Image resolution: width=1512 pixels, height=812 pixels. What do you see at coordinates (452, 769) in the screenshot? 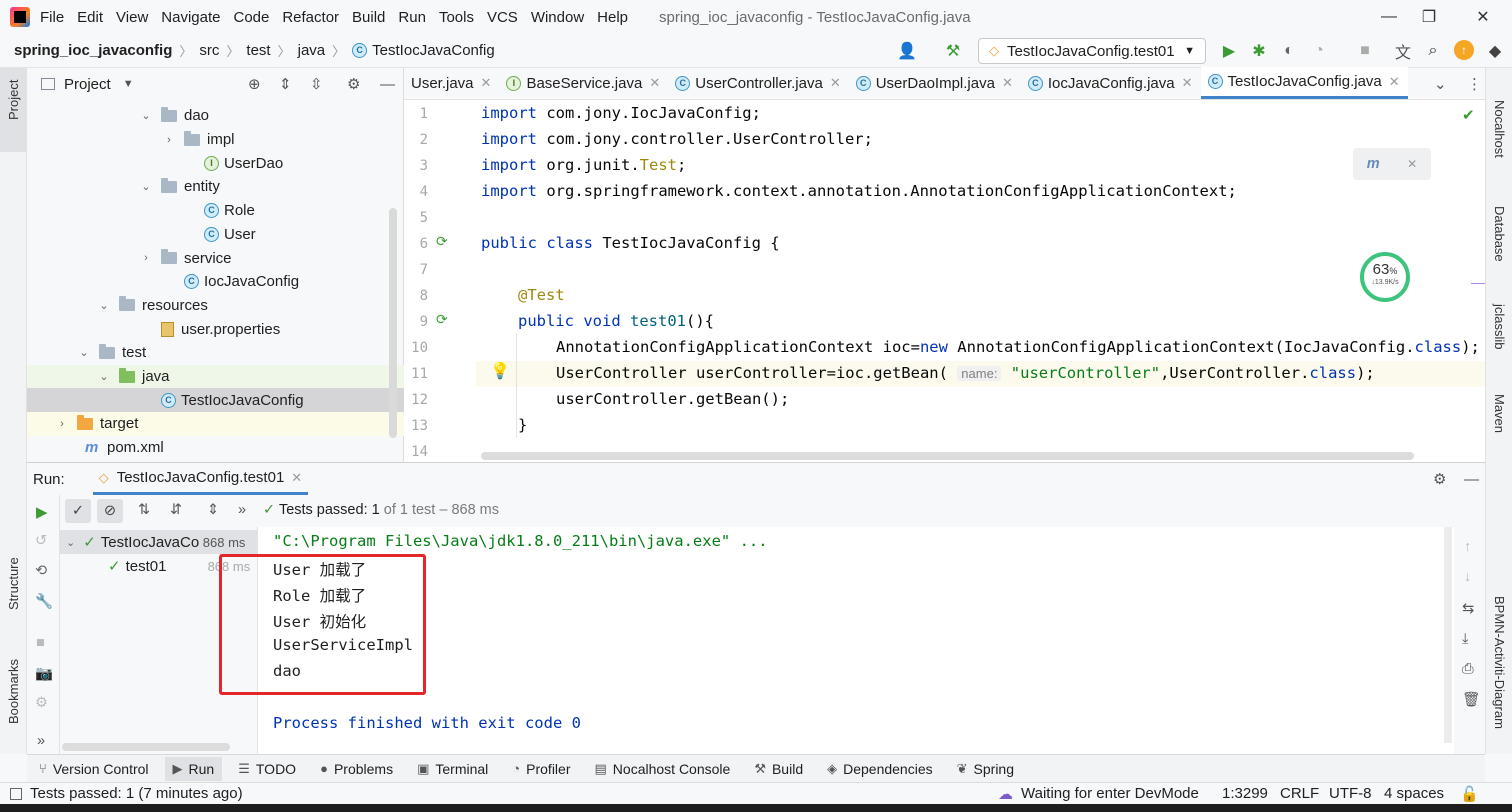
I see `terminal-tool-button: ▣ Terminal` at bounding box center [452, 769].